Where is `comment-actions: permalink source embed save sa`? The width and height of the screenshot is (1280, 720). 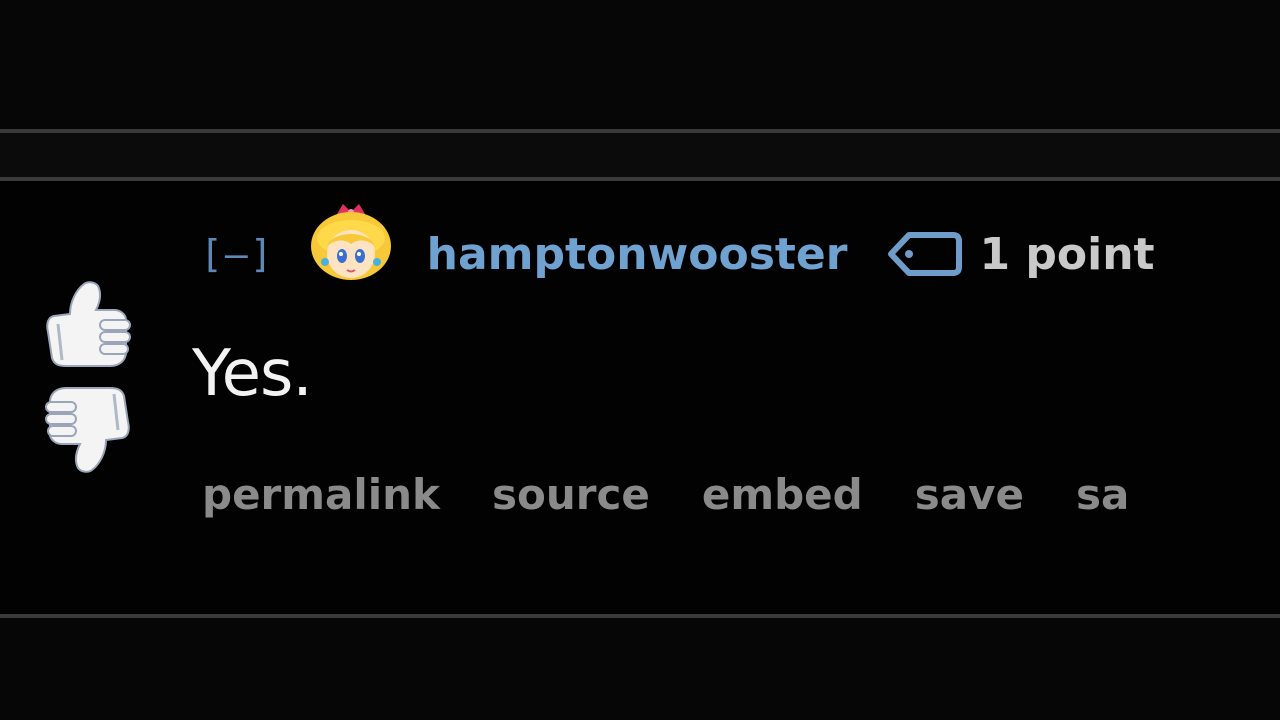 comment-actions: permalink source embed save sa is located at coordinates (691, 494).